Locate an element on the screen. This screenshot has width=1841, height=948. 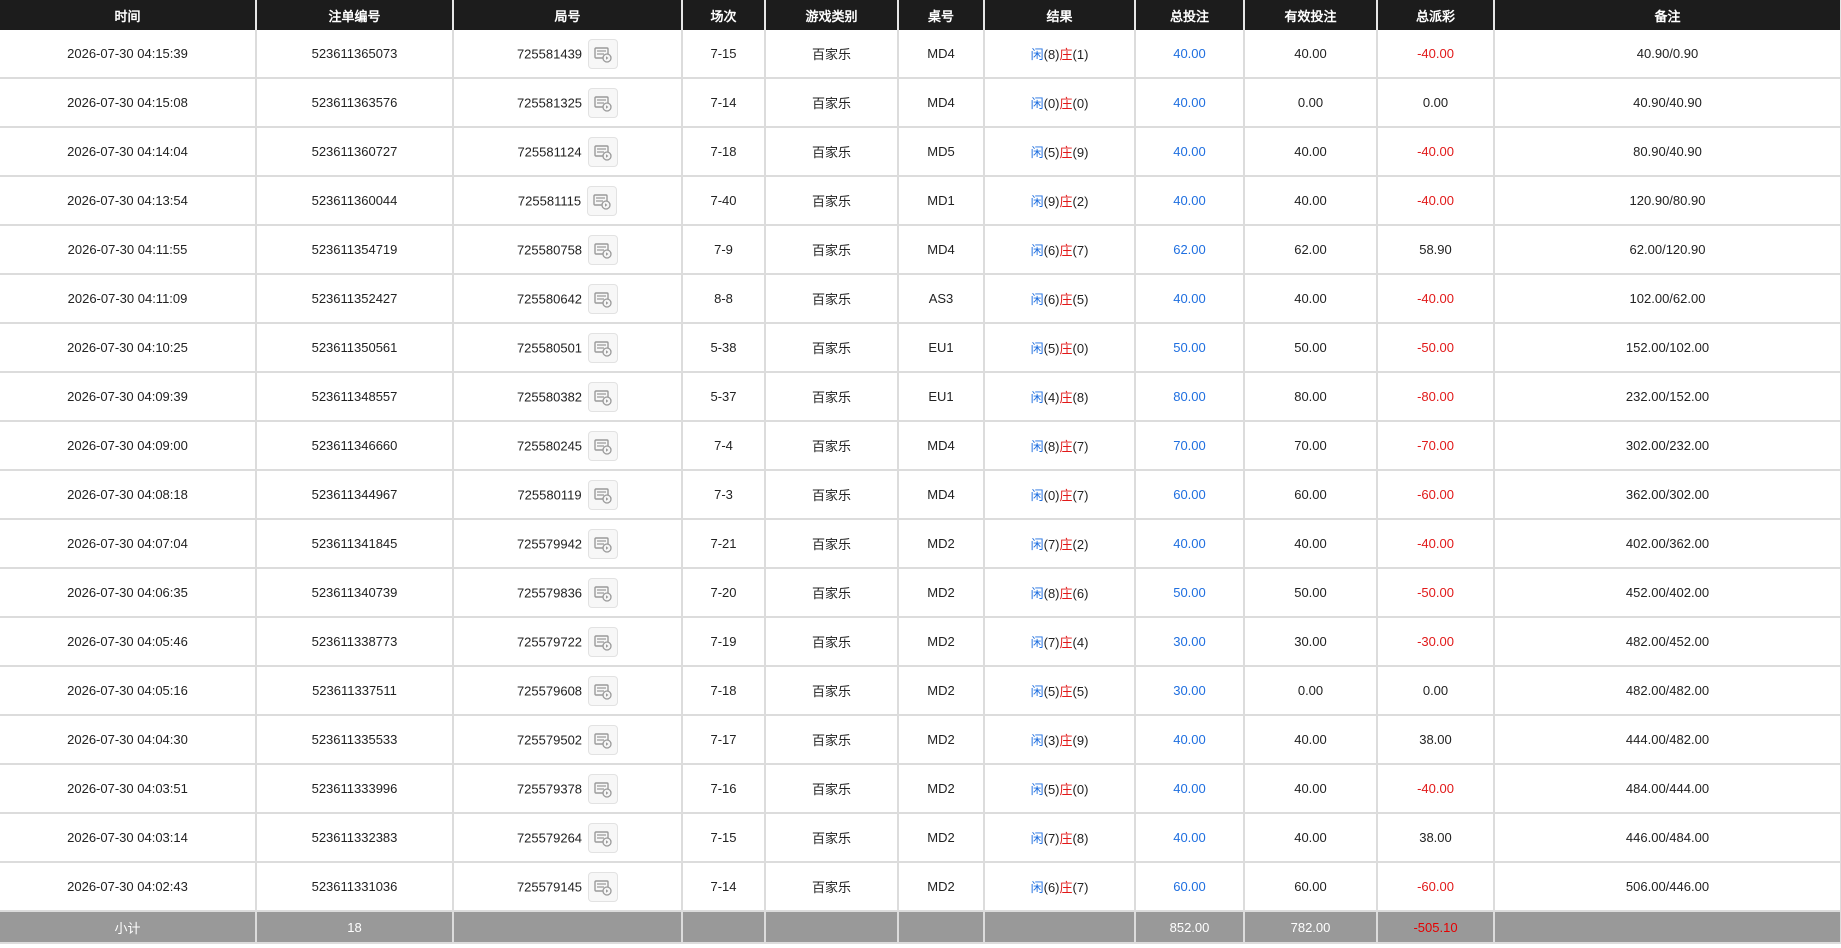
player-score: (5) is located at coordinates (1051, 152).